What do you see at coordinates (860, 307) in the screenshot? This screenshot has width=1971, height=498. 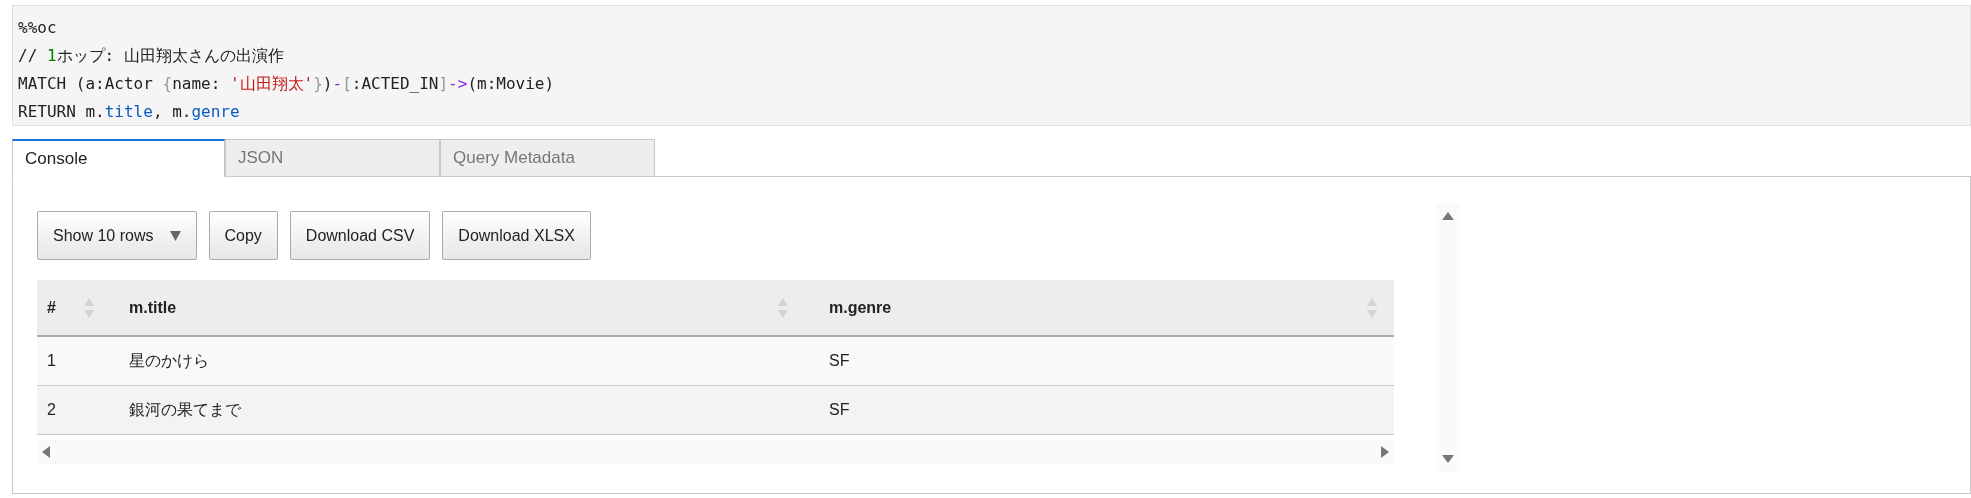 I see `column-header: m.genre` at bounding box center [860, 307].